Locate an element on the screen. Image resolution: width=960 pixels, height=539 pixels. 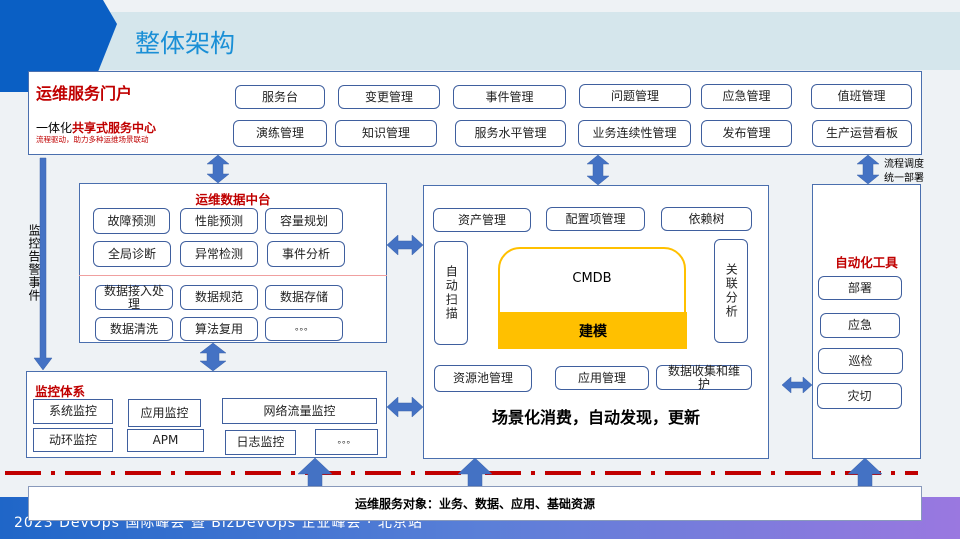
portal-cmdb-arrow is located at coordinates (598, 170).